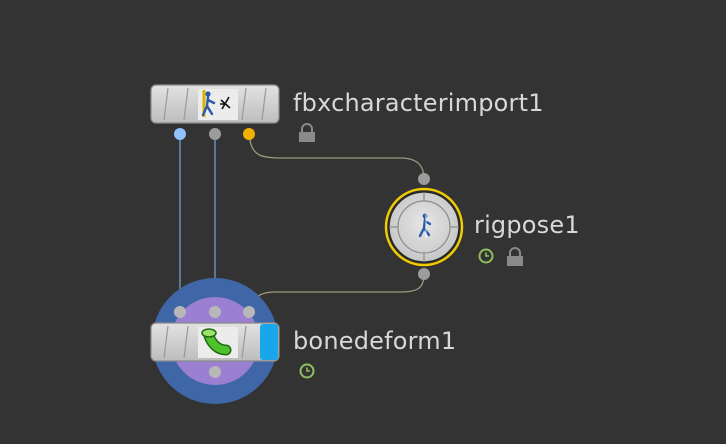  I want to click on output-port-gray, so click(215, 134).